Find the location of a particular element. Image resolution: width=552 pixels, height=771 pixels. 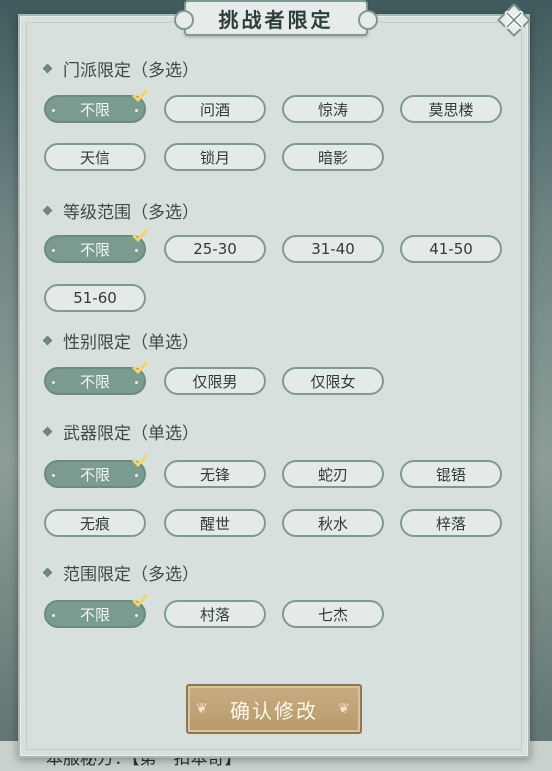

confirm-label: 确认修改 is located at coordinates (274, 710).